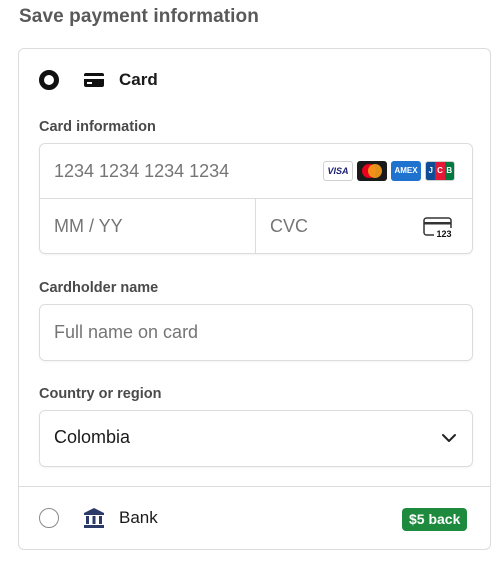  I want to click on mastercard-icon, so click(372, 171).